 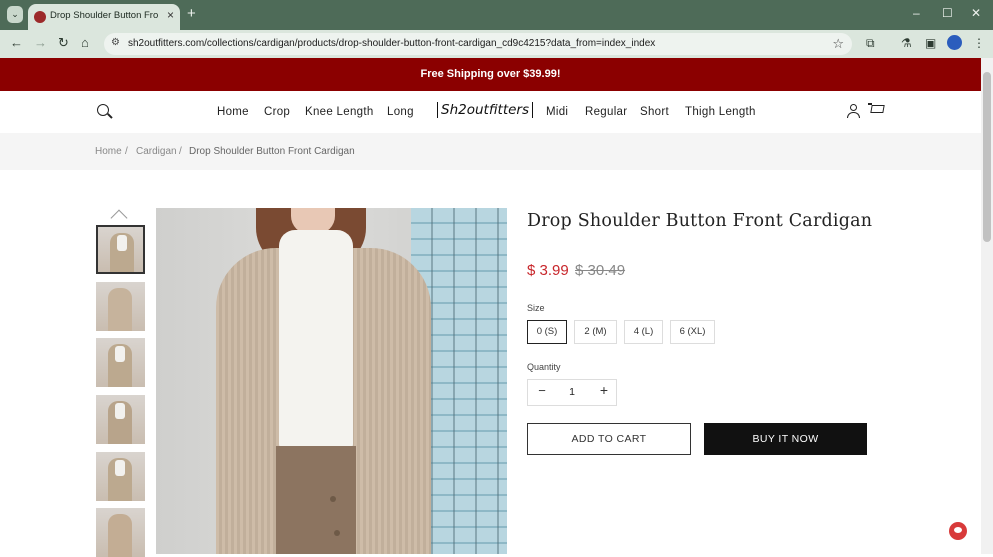 I want to click on nav-thigh-length: Thigh Length, so click(x=720, y=112).